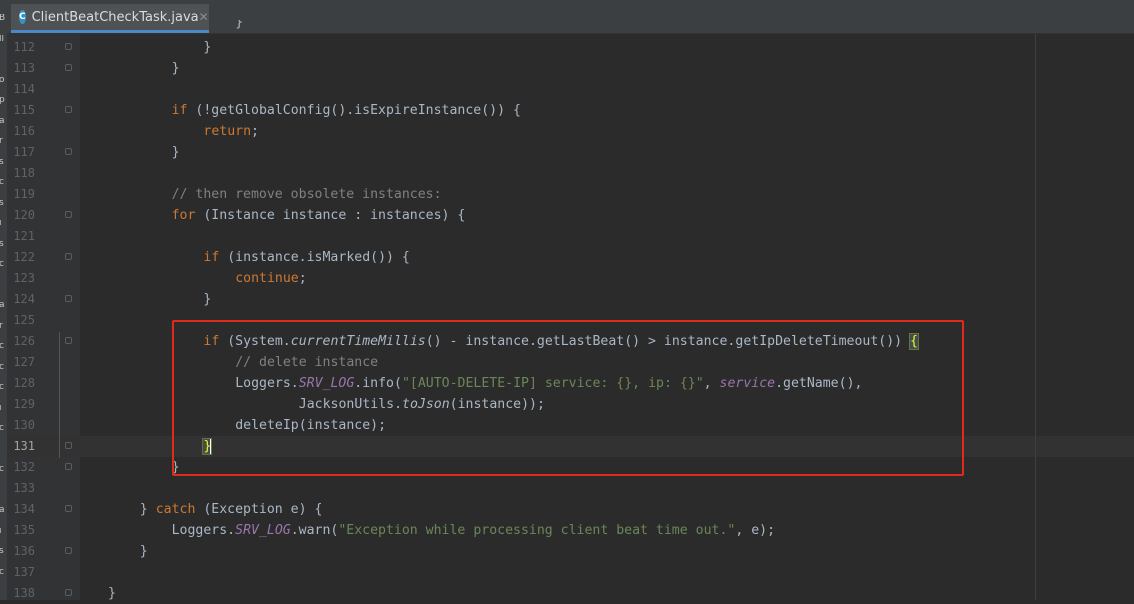 The width and height of the screenshot is (1134, 604). Describe the element at coordinates (567, 89) in the screenshot. I see `code-line: 114` at that location.